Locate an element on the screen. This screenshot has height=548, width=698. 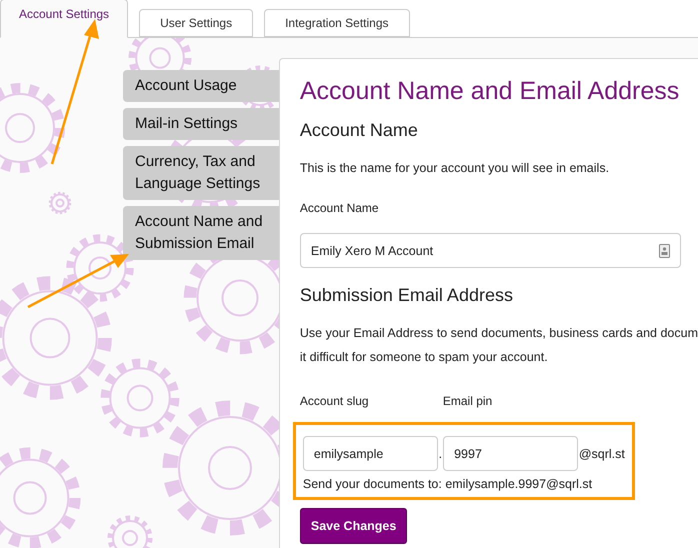
domain-text: @sqrl.st is located at coordinates (601, 455).